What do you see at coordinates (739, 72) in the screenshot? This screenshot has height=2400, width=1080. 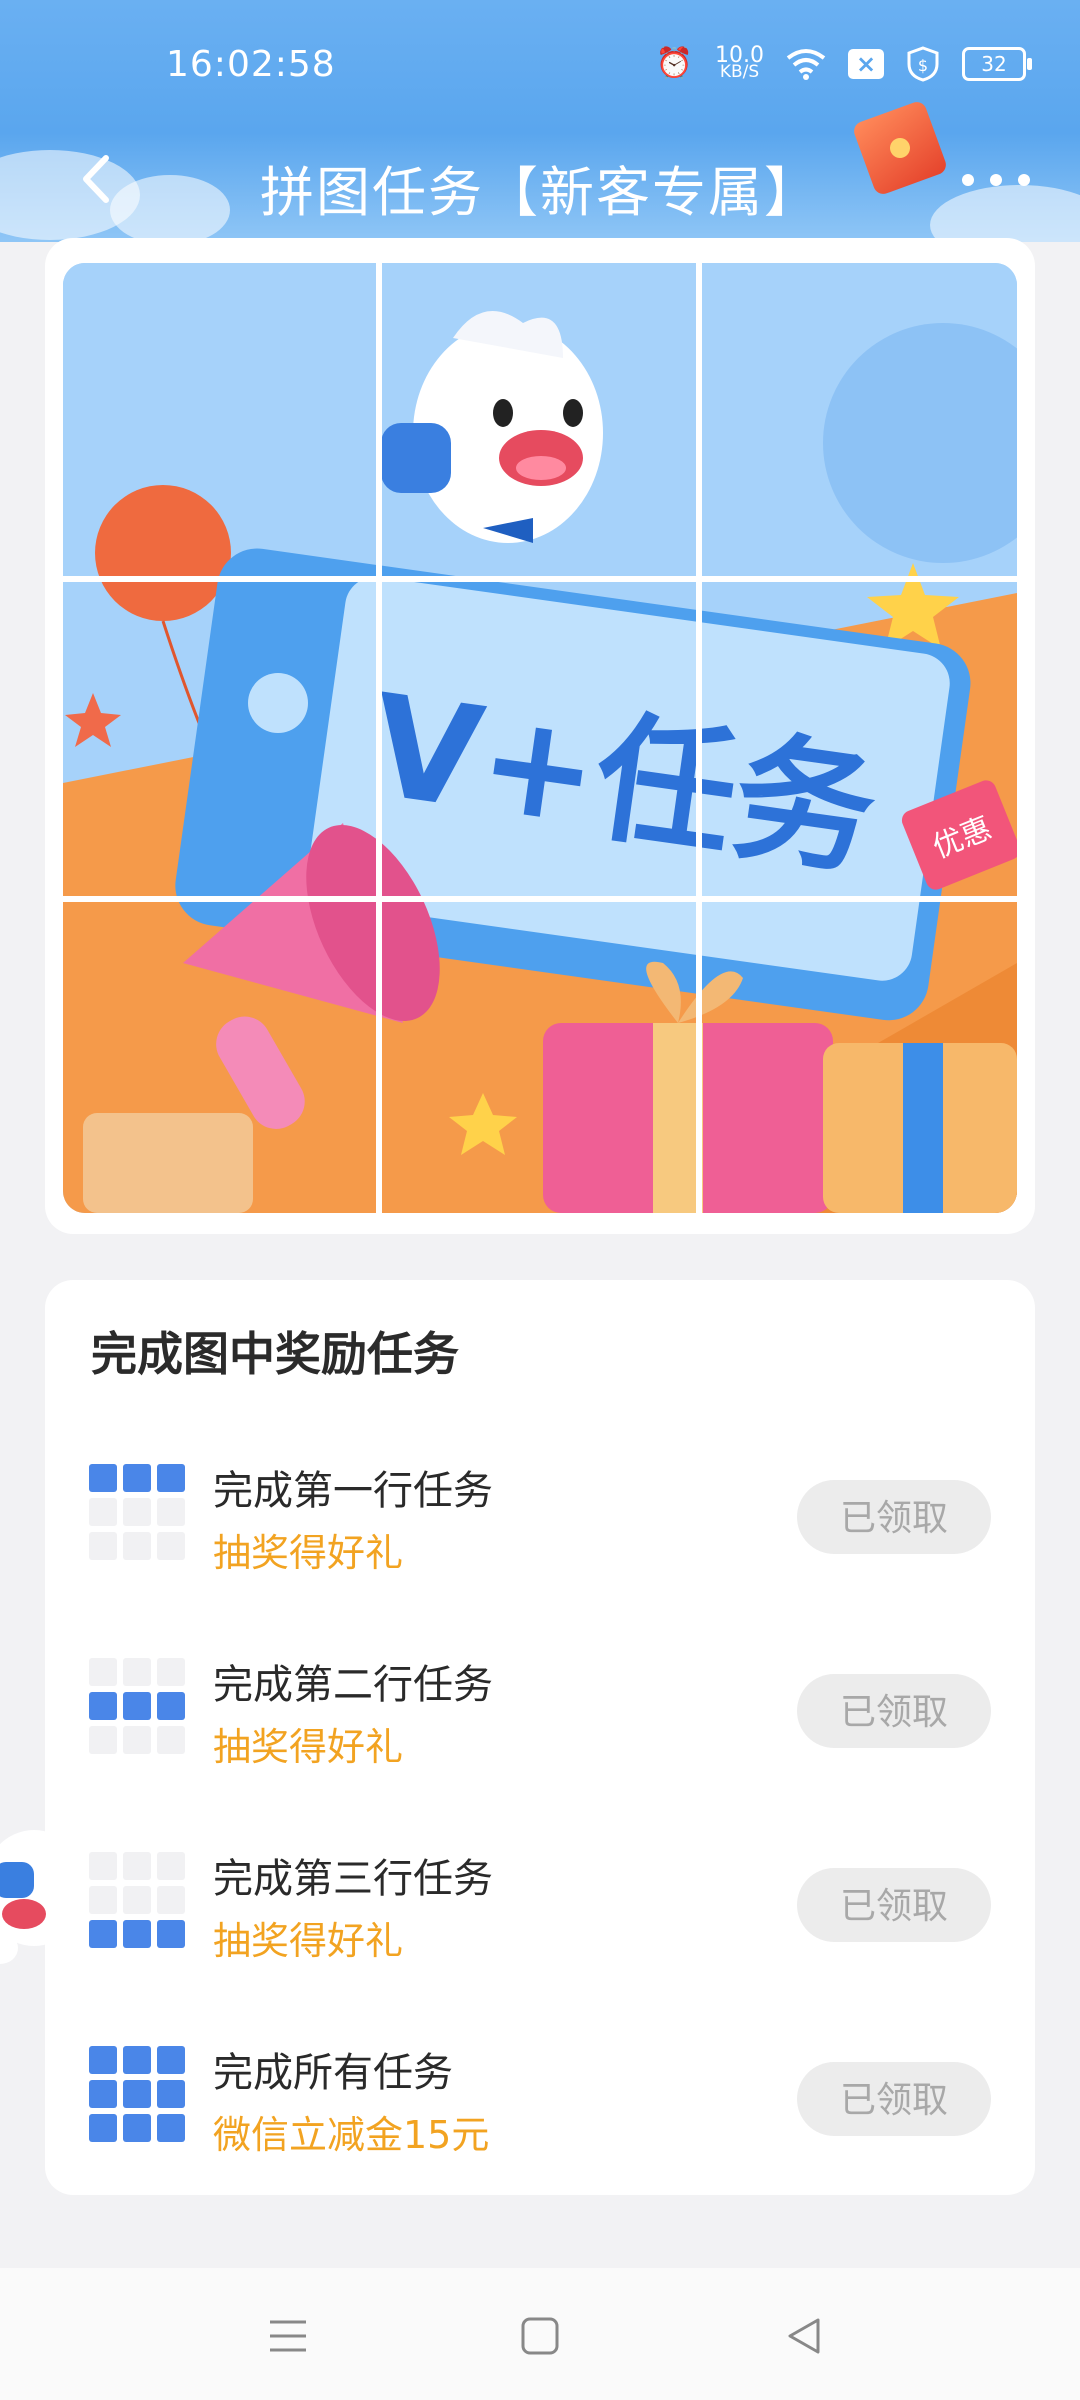 I see `network-speed-unit: KB/S` at bounding box center [739, 72].